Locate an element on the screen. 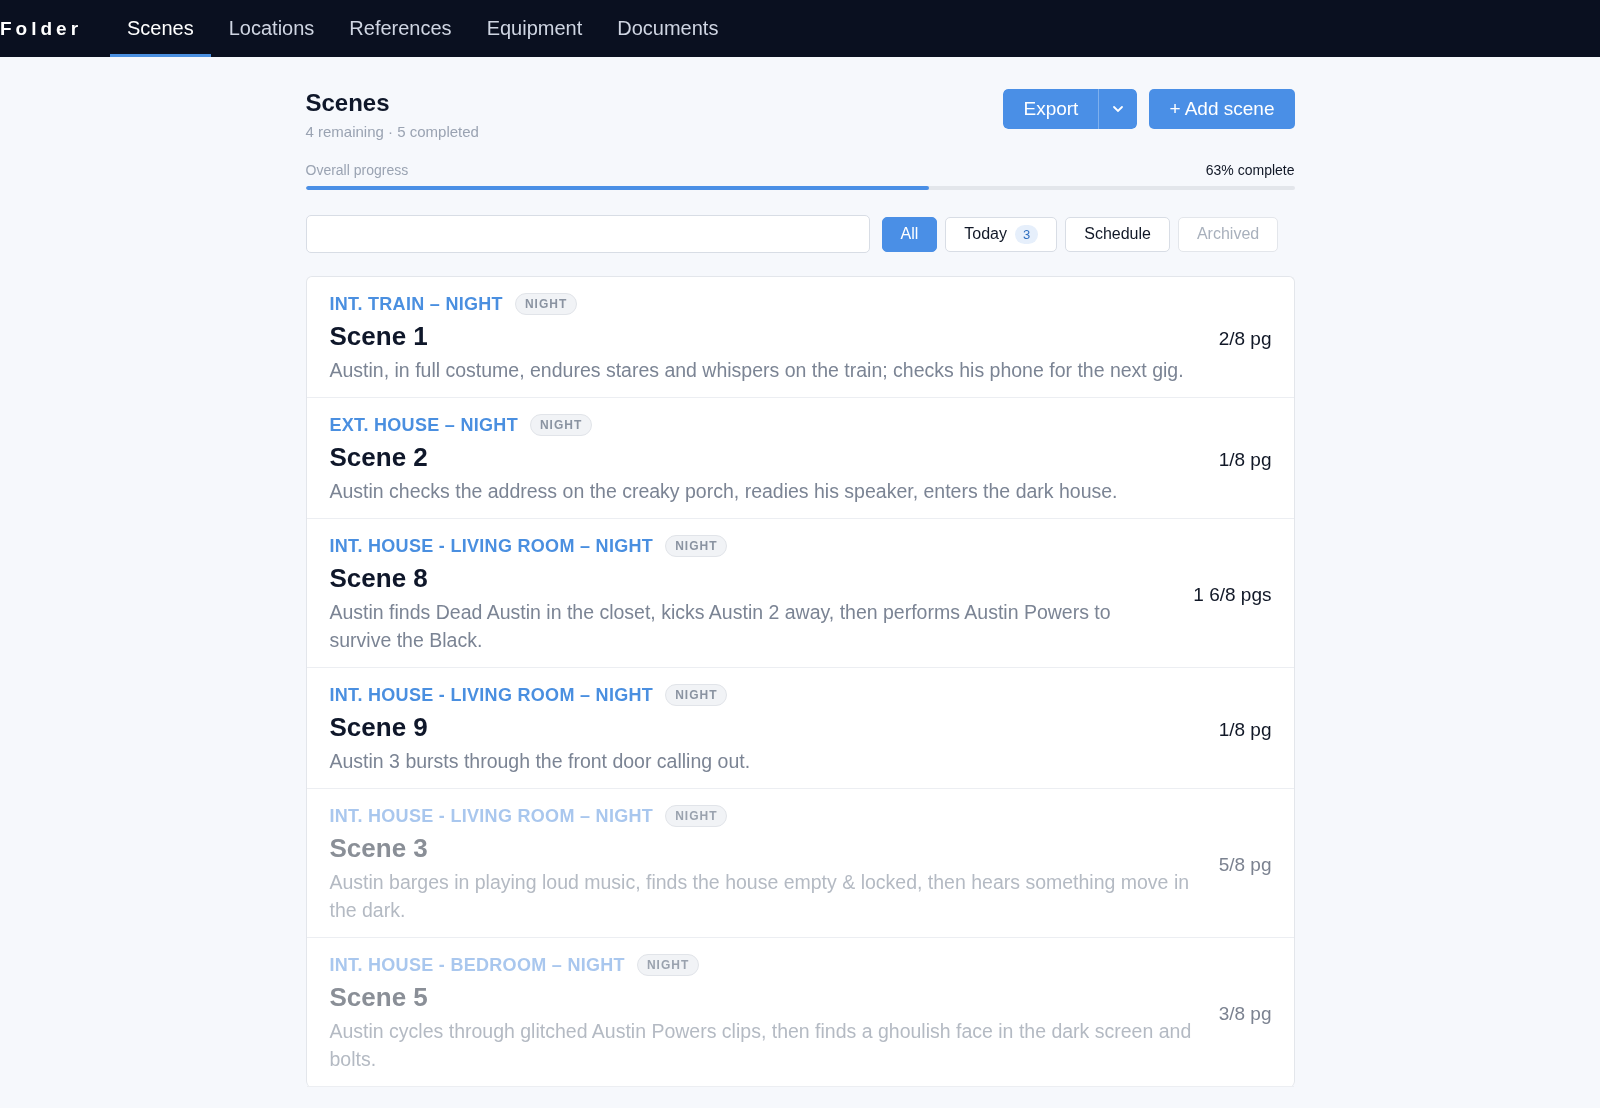  nav-tab: References is located at coordinates (400, 28).